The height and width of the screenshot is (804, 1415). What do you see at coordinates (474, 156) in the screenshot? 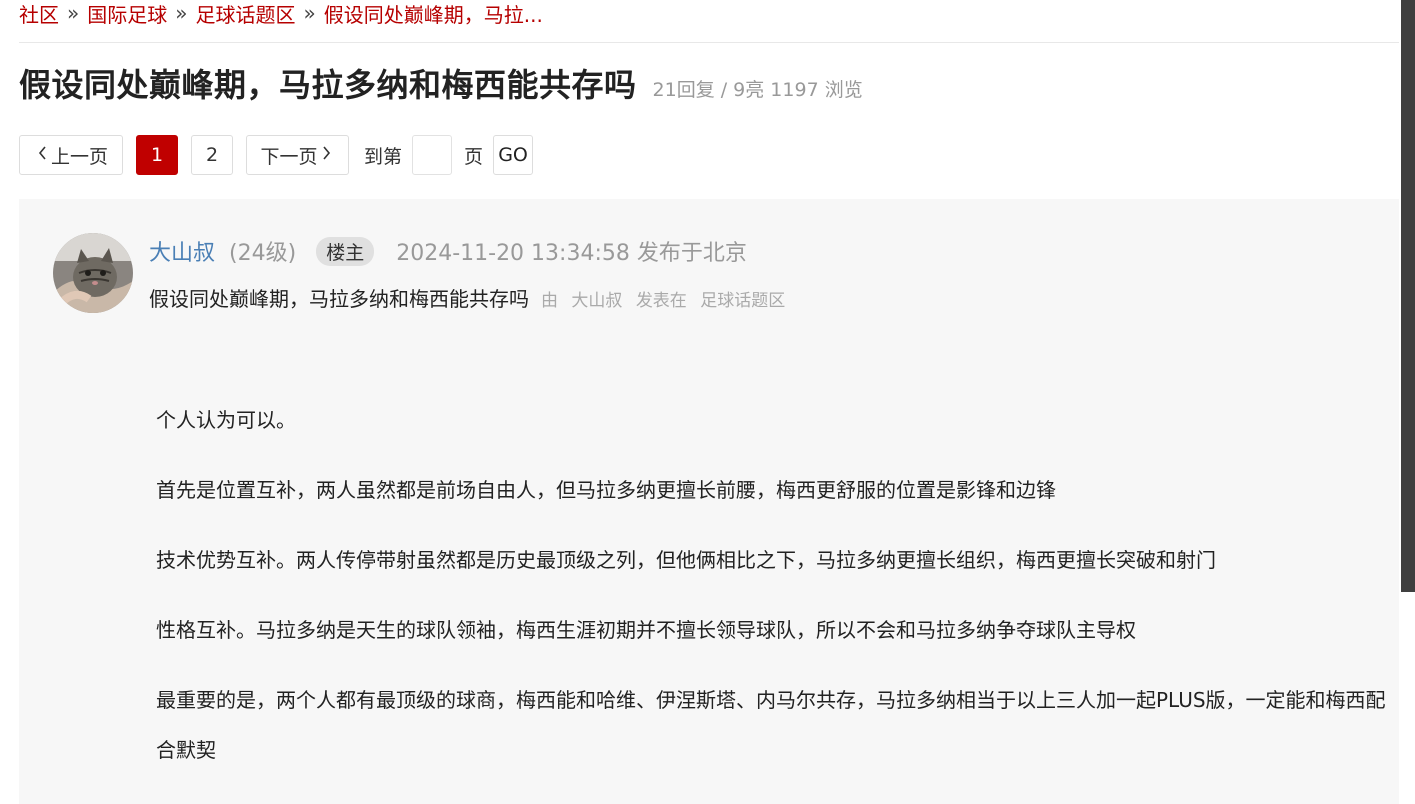
I see `page-suffix-label: 页` at bounding box center [474, 156].